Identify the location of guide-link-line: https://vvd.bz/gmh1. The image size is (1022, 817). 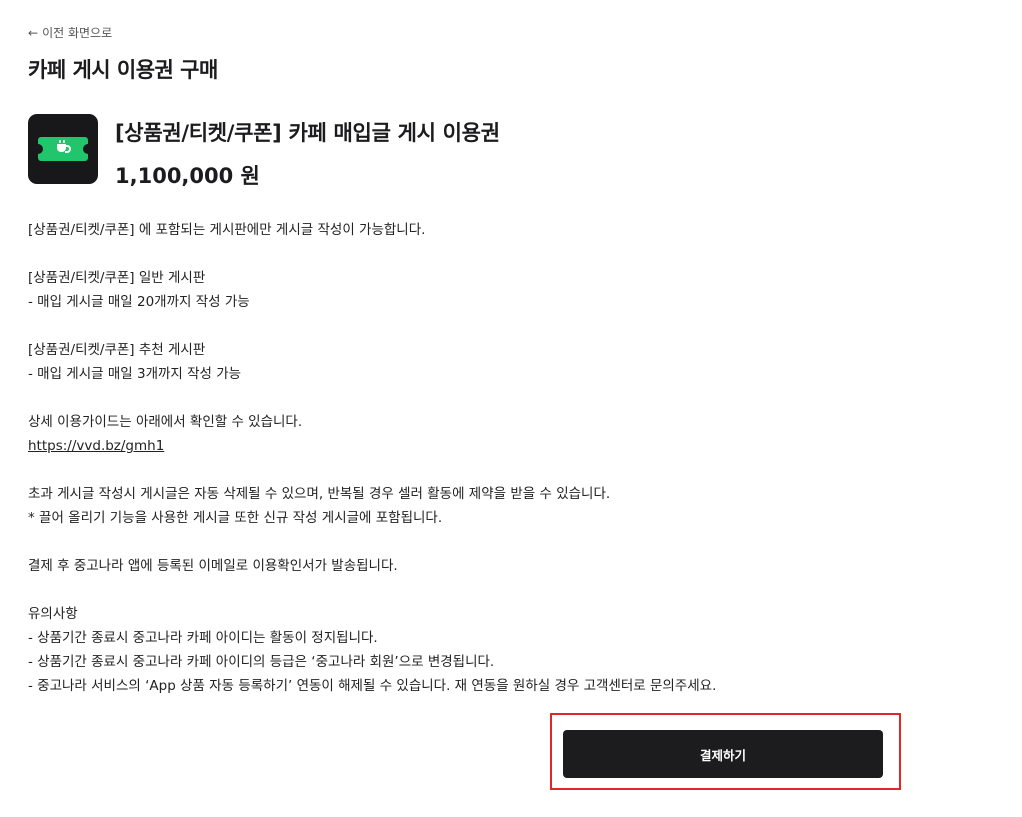
(508, 446).